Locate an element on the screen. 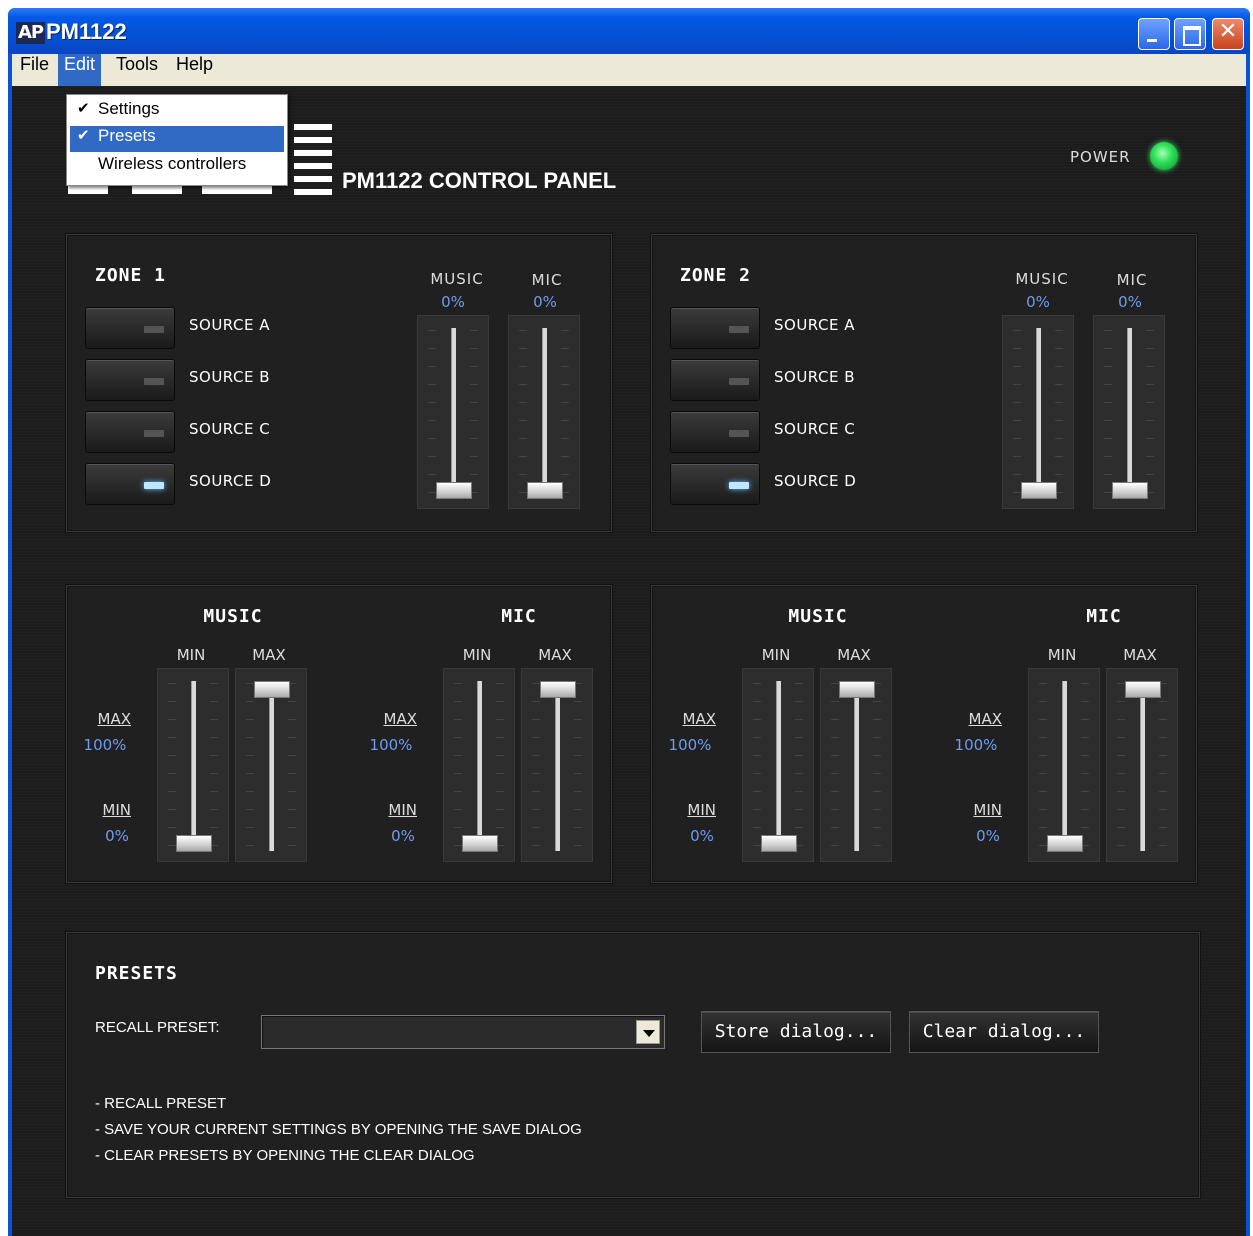 This screenshot has height=1236, width=1253. menu-file: File is located at coordinates (34, 70).